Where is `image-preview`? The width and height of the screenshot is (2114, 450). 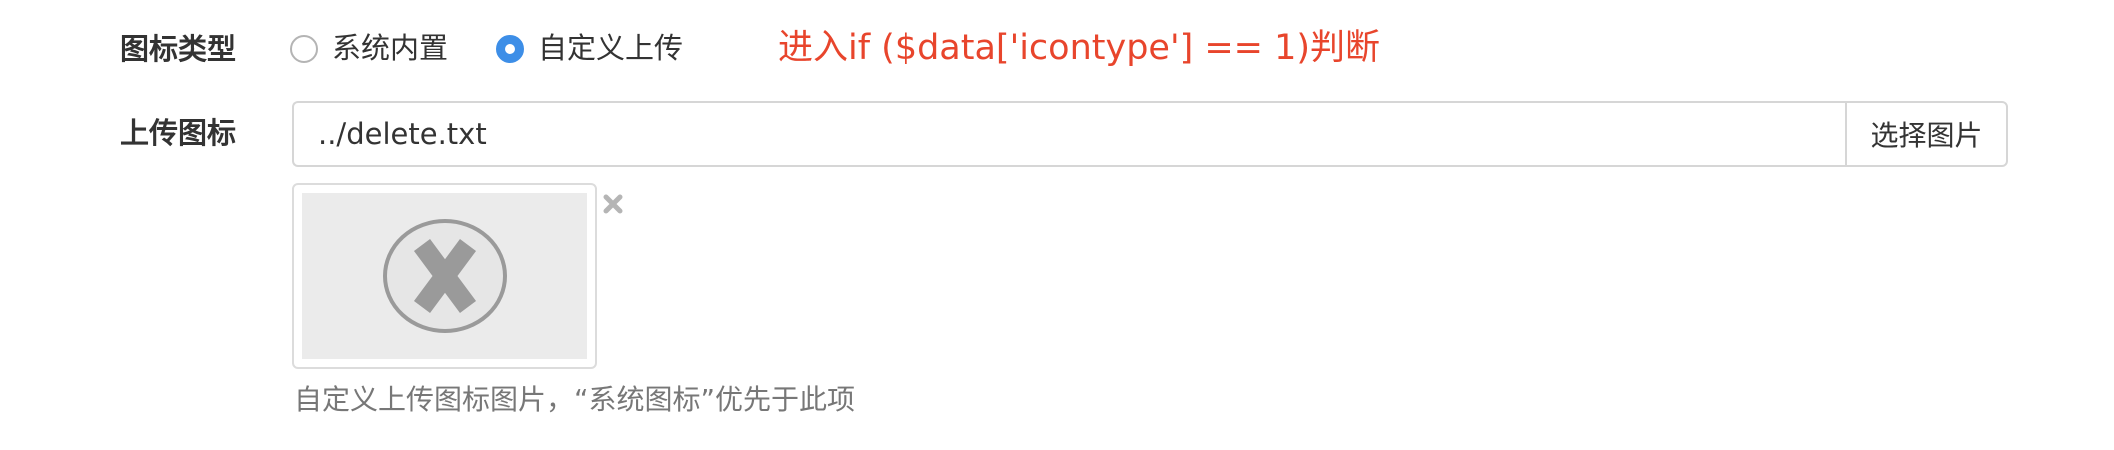 image-preview is located at coordinates (444, 276).